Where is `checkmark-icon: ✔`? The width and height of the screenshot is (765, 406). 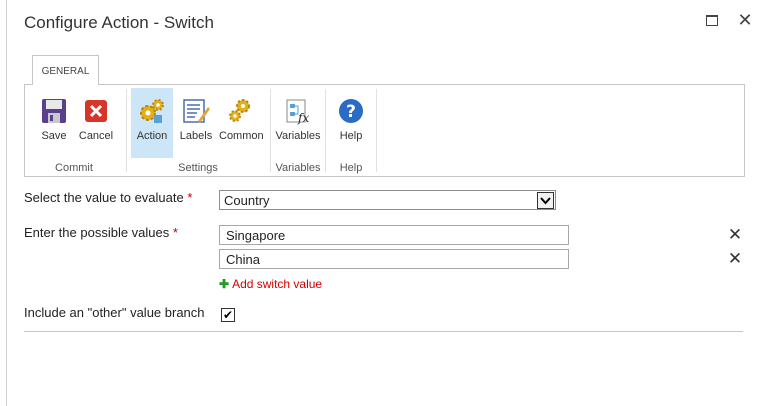
checkmark-icon: ✔ is located at coordinates (228, 315).